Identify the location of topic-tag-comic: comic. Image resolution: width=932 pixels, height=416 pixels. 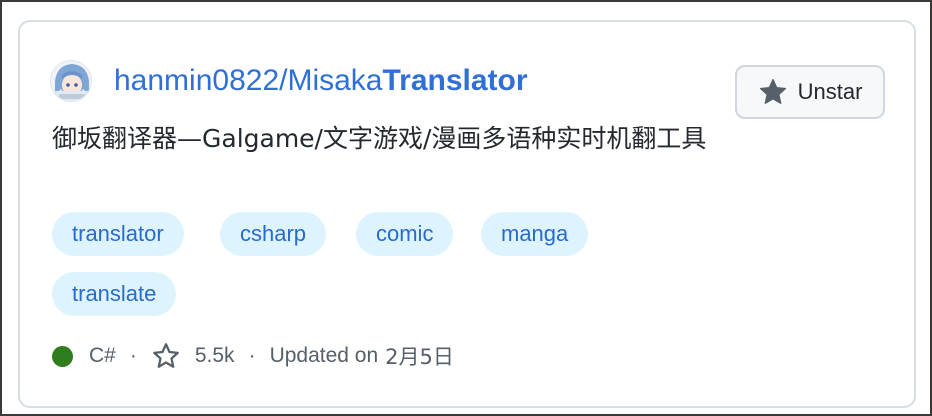
(405, 234).